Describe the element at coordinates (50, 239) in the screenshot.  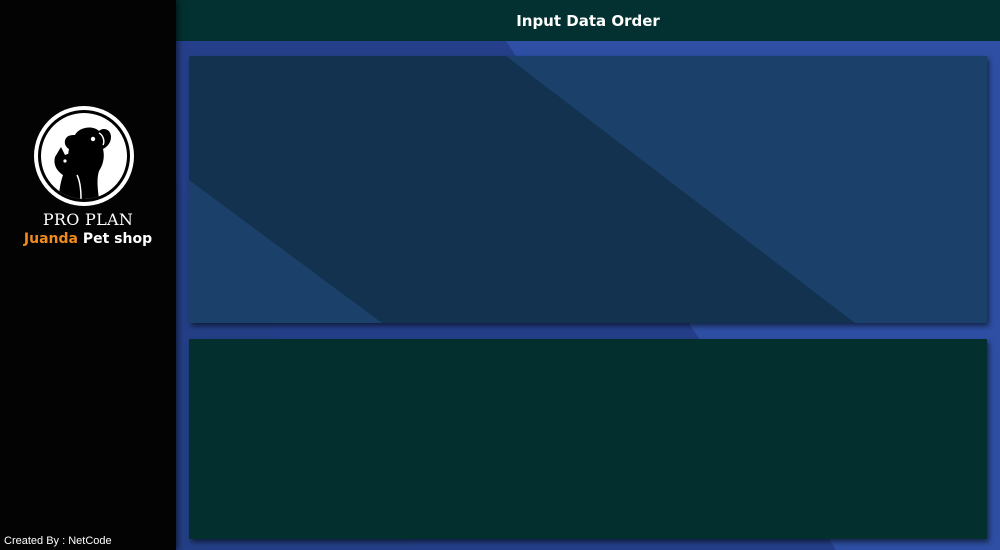
I see `shop-name-accent: Juanda` at that location.